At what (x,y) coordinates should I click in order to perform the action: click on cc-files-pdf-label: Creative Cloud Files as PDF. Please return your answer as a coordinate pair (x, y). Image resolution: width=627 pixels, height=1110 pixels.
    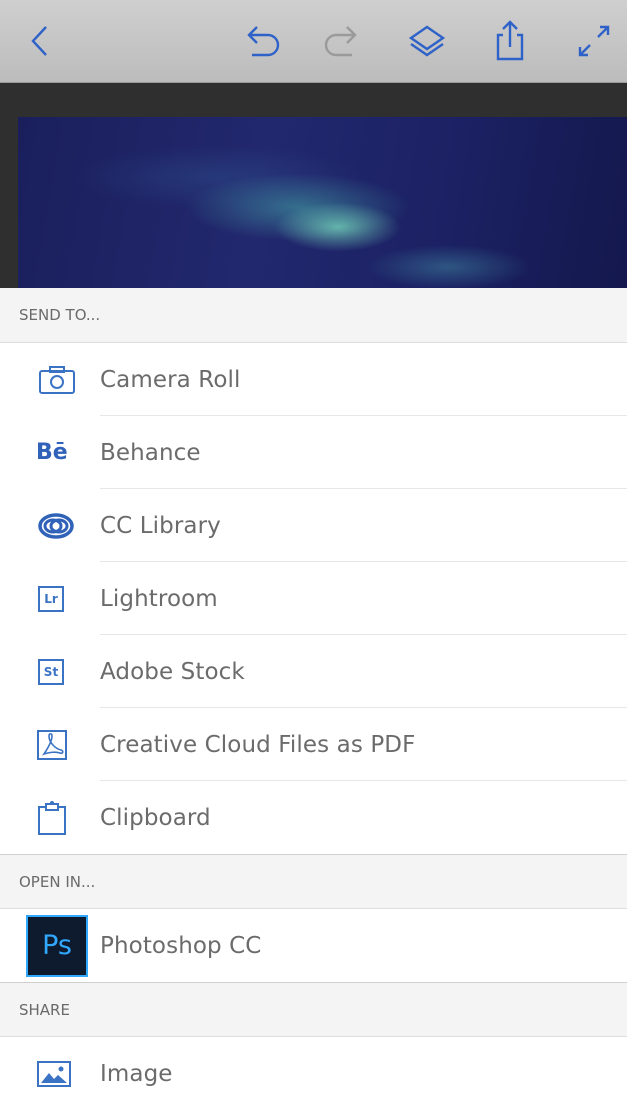
    Looking at the image, I should click on (258, 744).